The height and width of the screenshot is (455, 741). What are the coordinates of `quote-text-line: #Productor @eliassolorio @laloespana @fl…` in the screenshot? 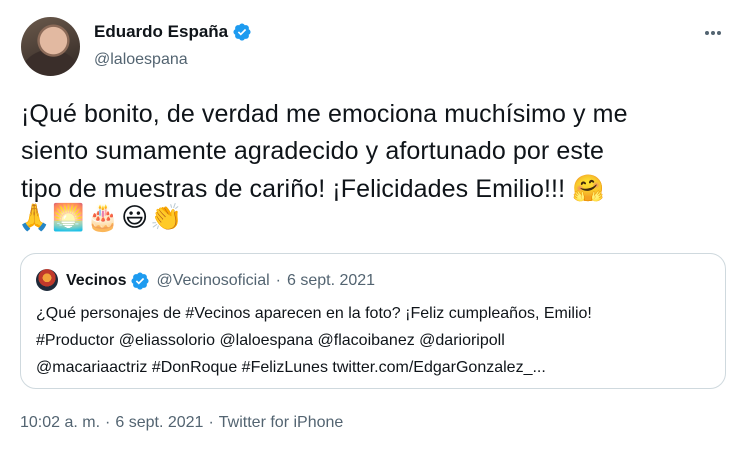 It's located at (270, 340).